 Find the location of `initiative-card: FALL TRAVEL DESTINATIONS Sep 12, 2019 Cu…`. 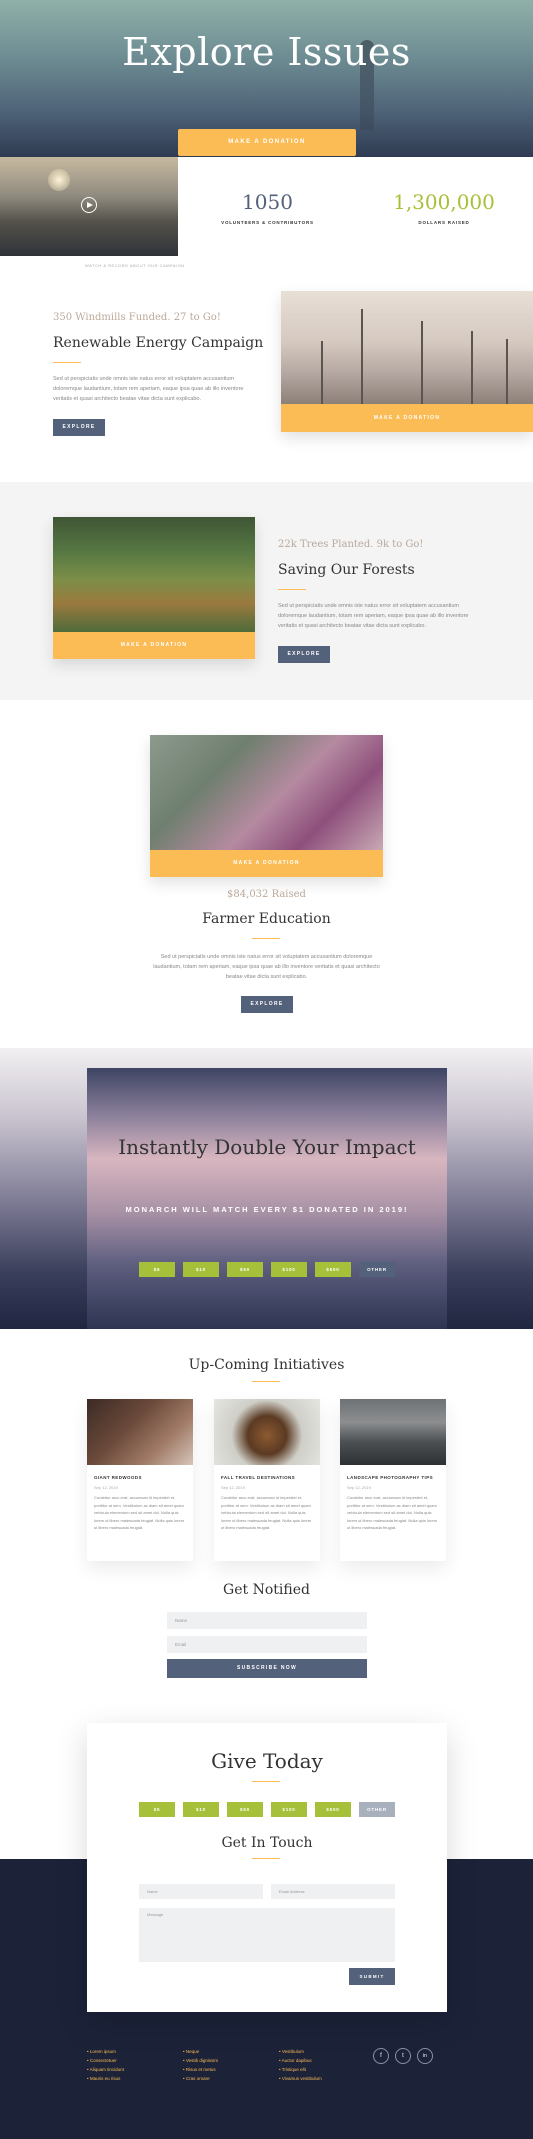

initiative-card: FALL TRAVEL DESTINATIONS Sep 12, 2019 Cu… is located at coordinates (267, 1480).